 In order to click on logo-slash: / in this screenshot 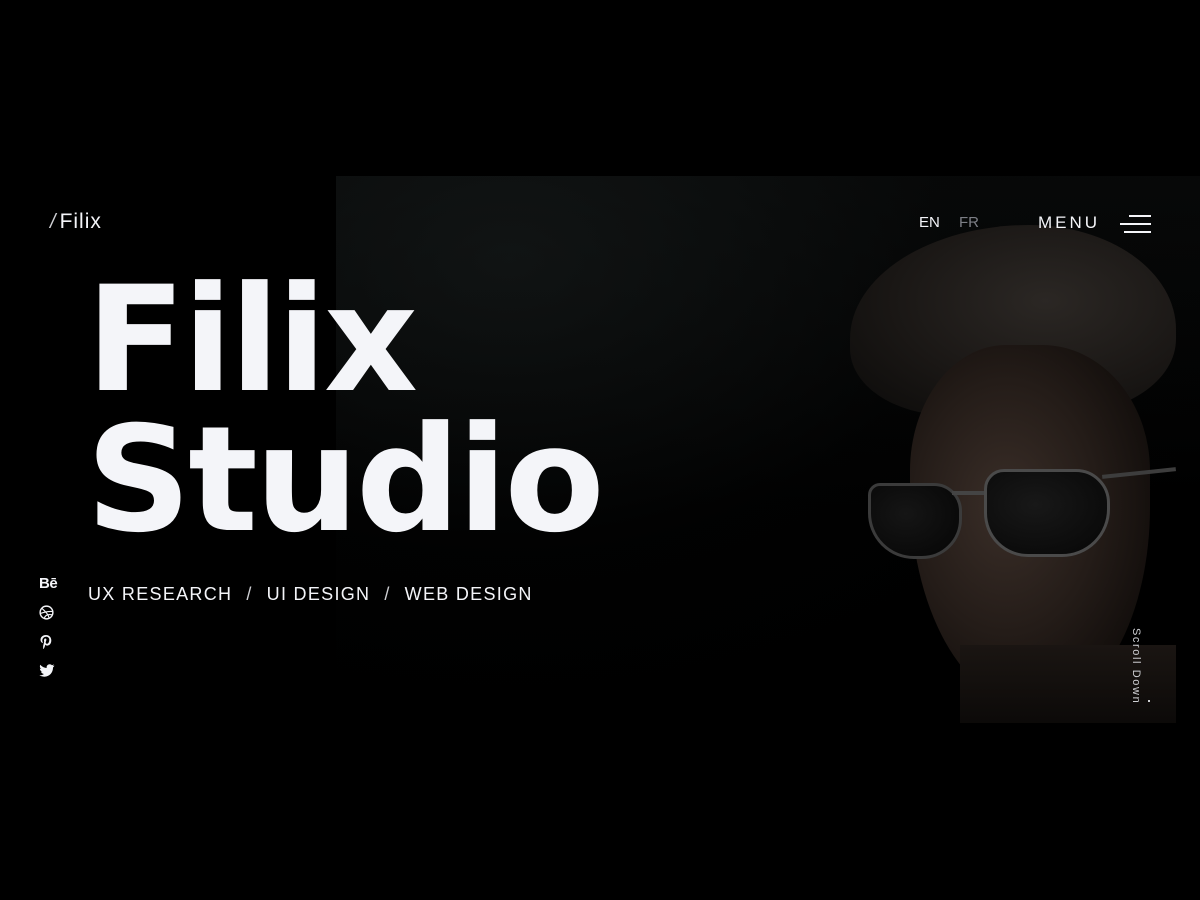, I will do `click(53, 222)`.